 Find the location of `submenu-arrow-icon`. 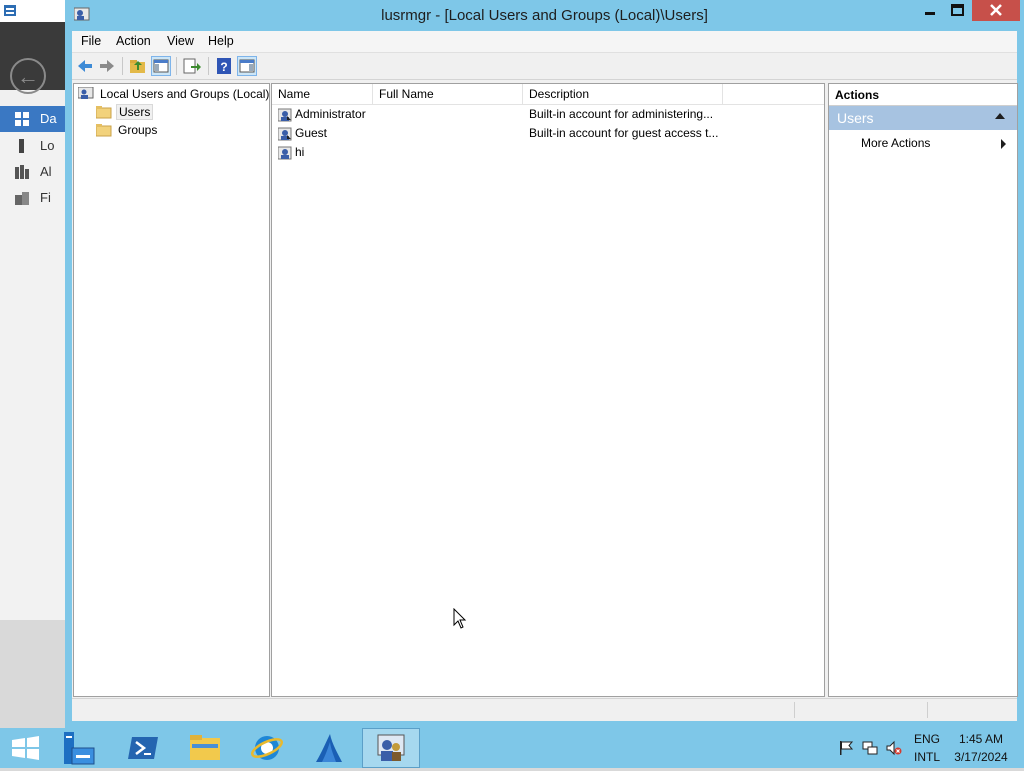

submenu-arrow-icon is located at coordinates (1003, 144).